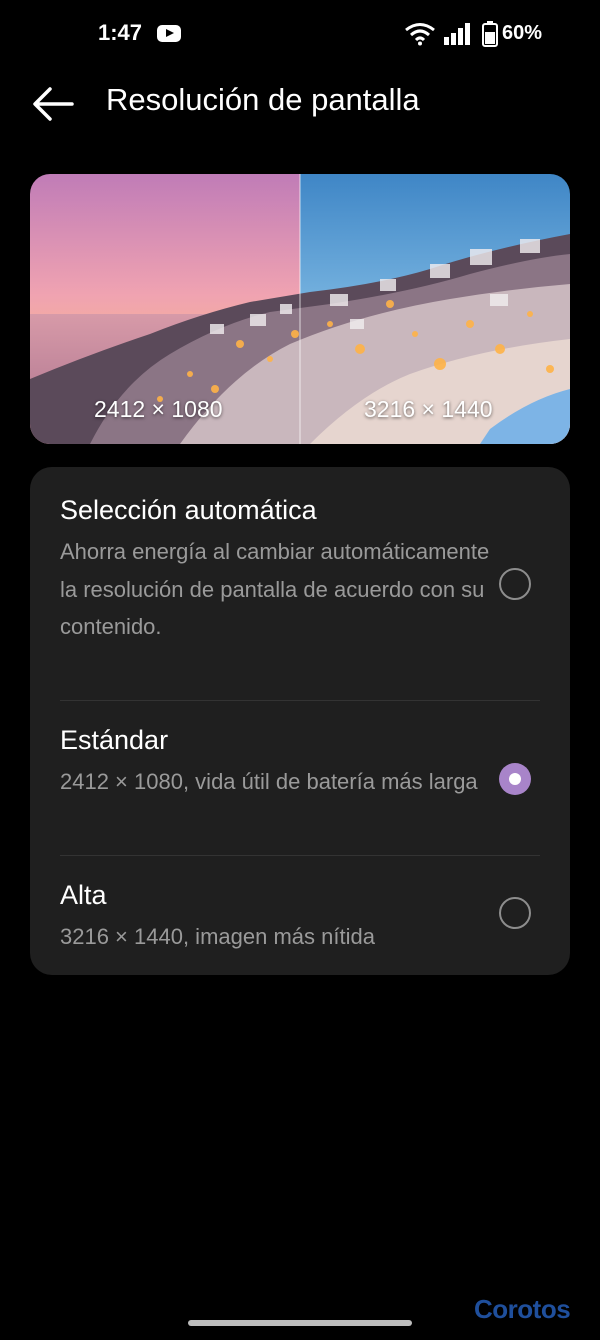  I want to click on radio-button-selected, so click(515, 779).